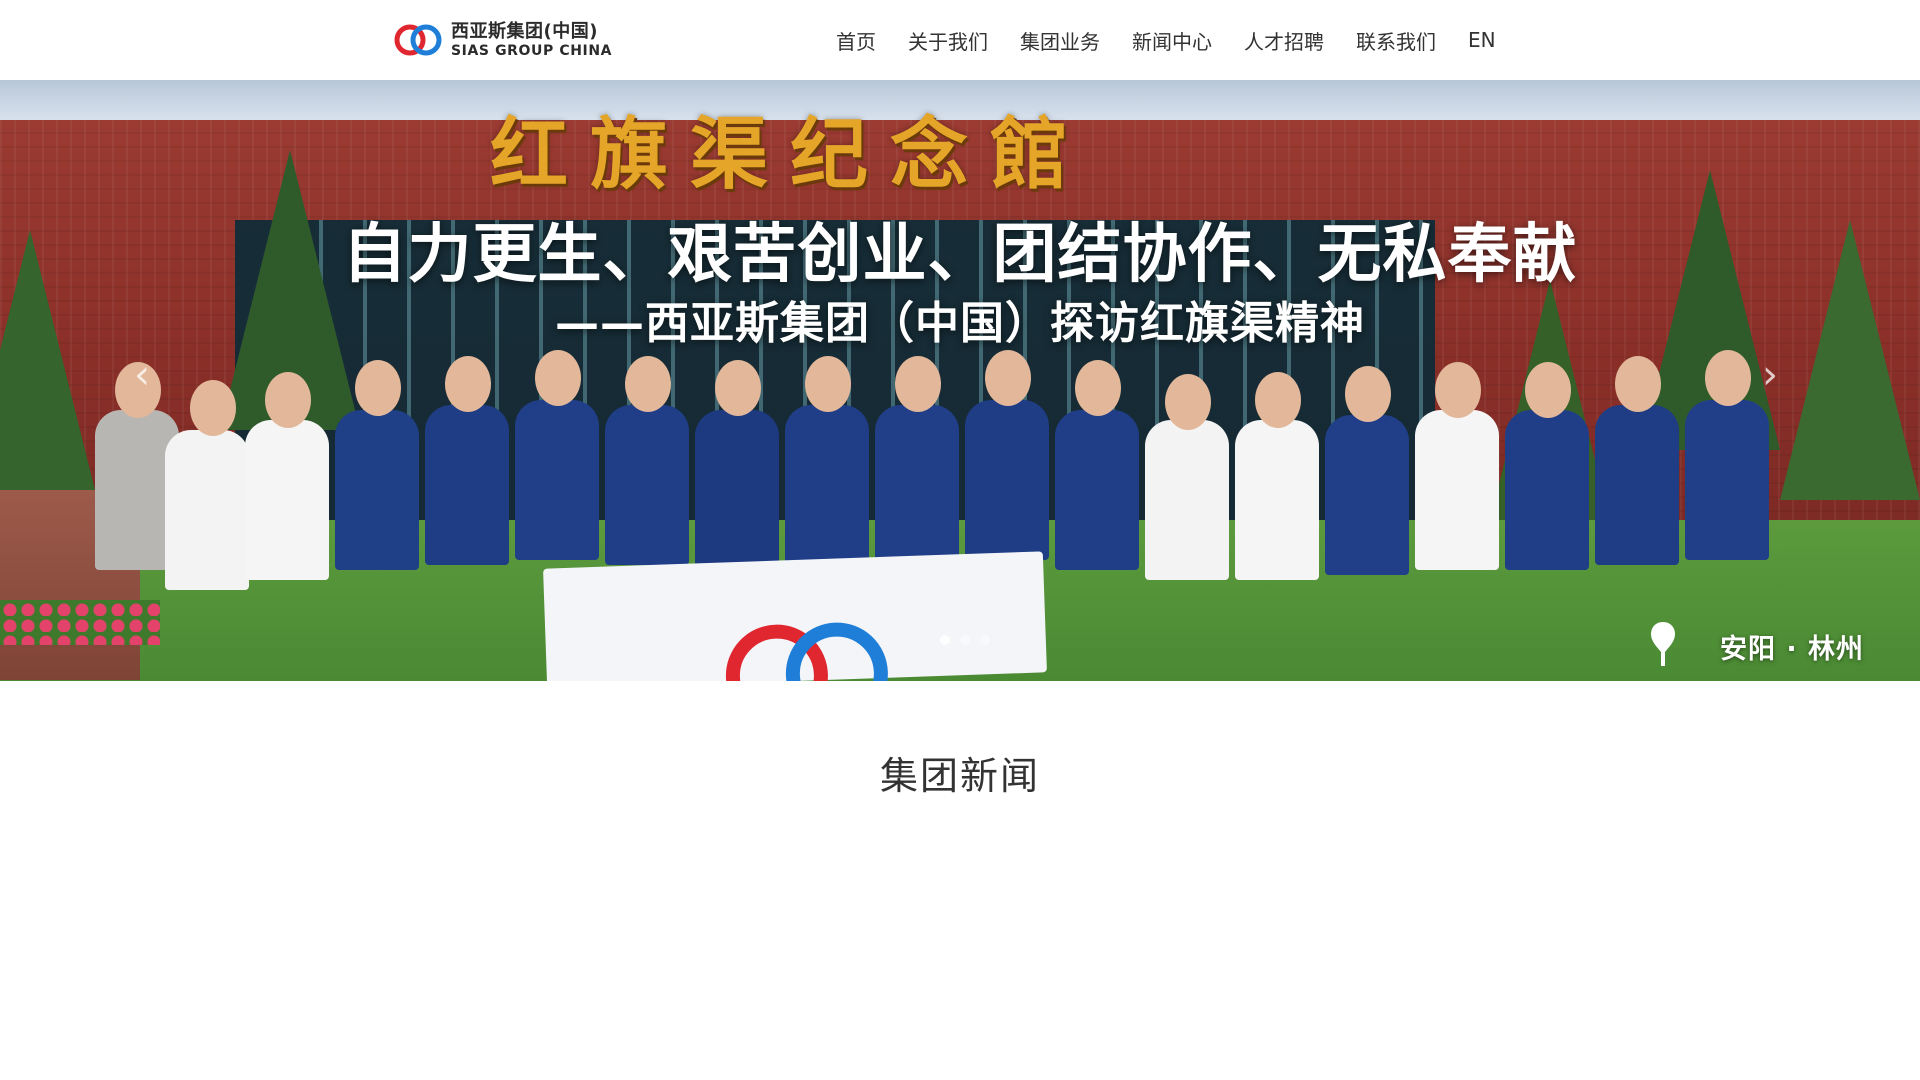  Describe the element at coordinates (1284, 40) in the screenshot. I see `nav-careers: 人才招聘` at that location.